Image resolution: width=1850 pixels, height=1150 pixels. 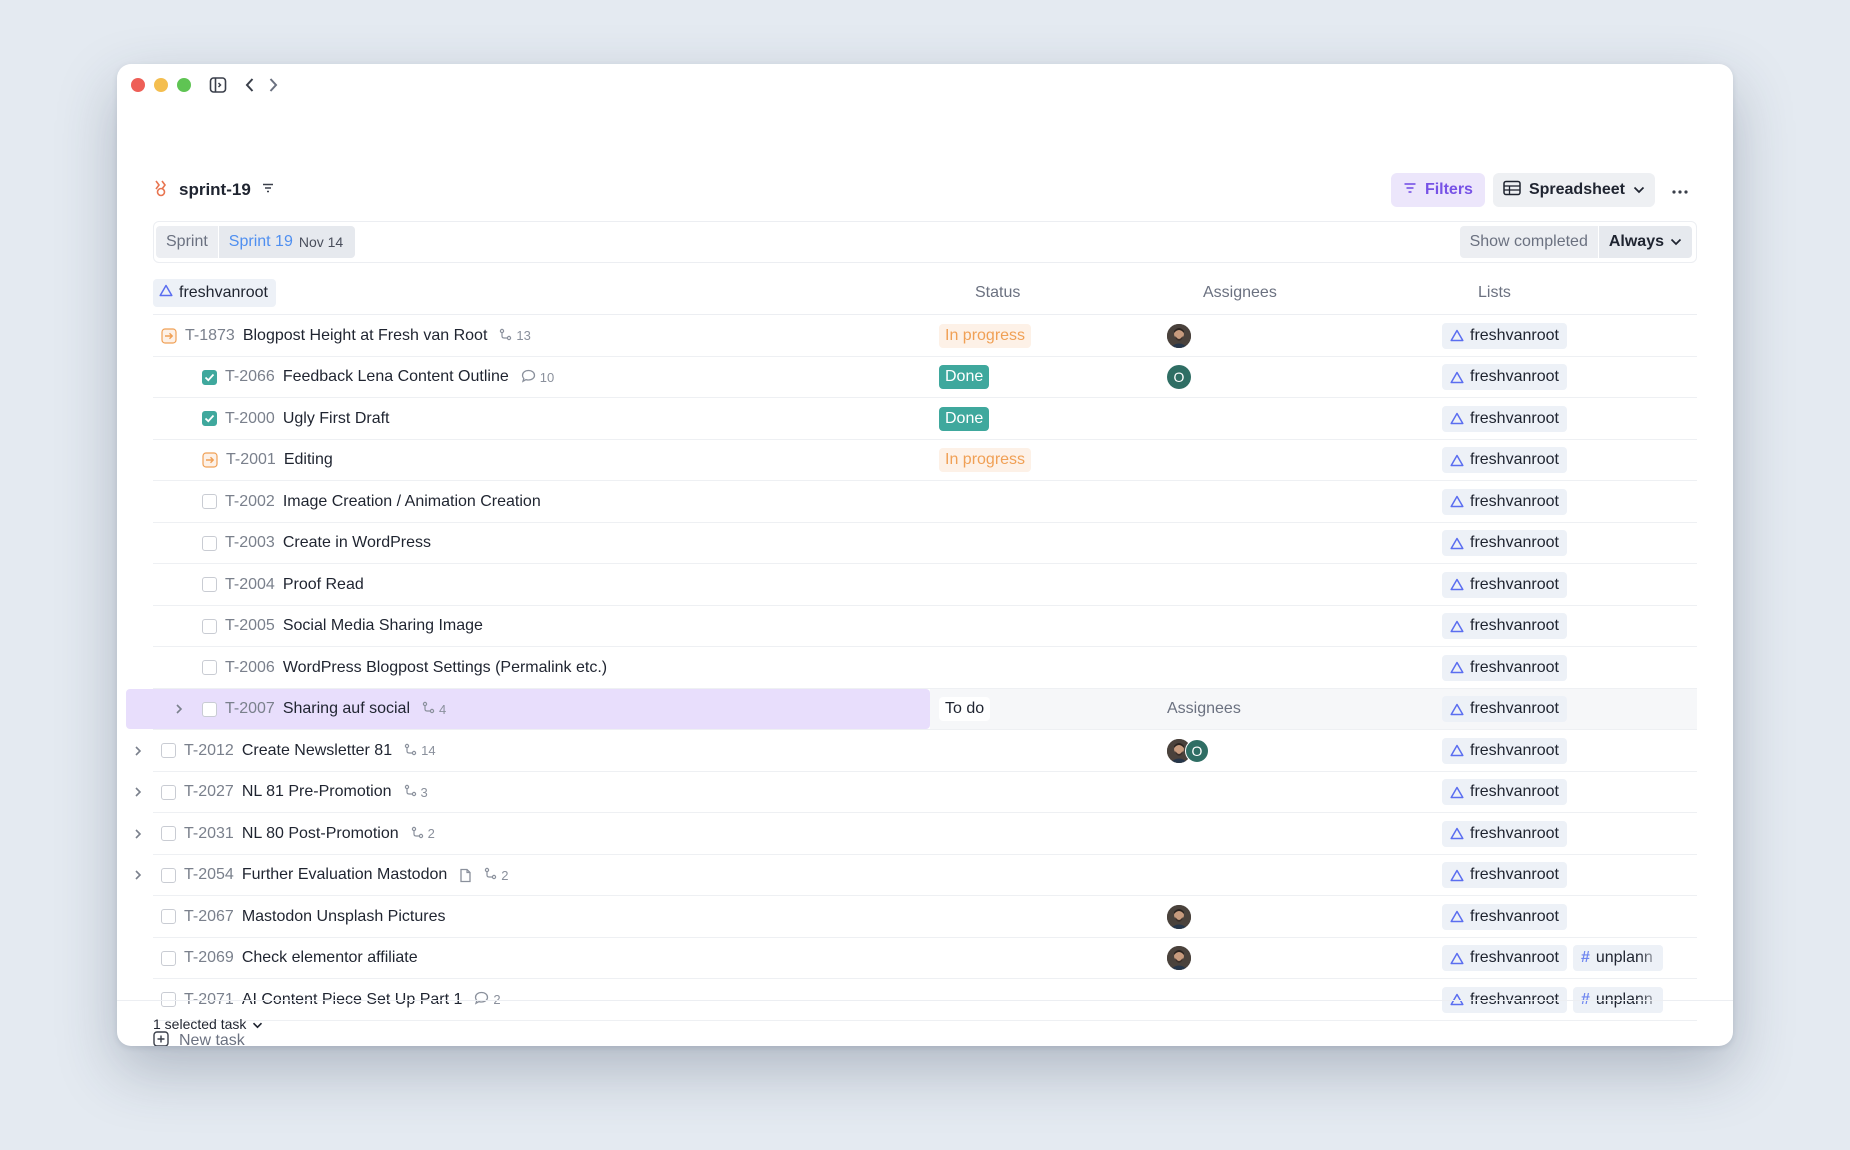 What do you see at coordinates (273, 85) in the screenshot?
I see `forward-chevron-icon` at bounding box center [273, 85].